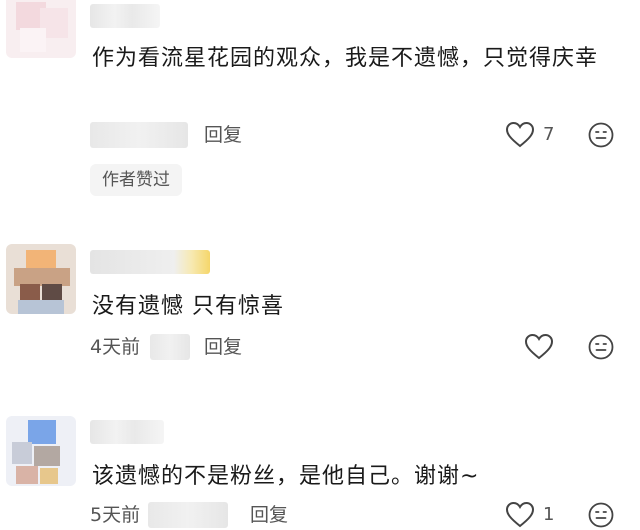 Image resolution: width=640 pixels, height=530 pixels. Describe the element at coordinates (355, 347) in the screenshot. I see `comment-meta: 4天前 回复` at that location.